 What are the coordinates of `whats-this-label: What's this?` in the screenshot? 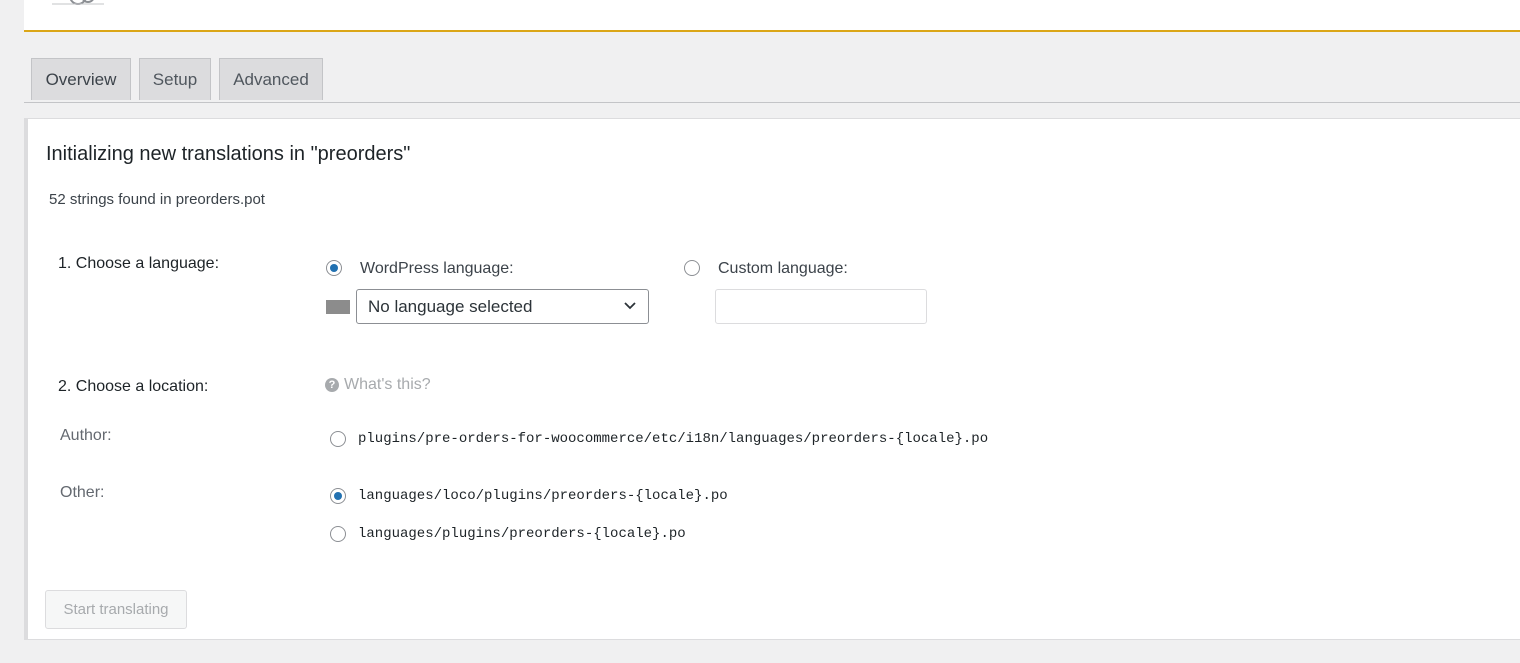 It's located at (387, 384).